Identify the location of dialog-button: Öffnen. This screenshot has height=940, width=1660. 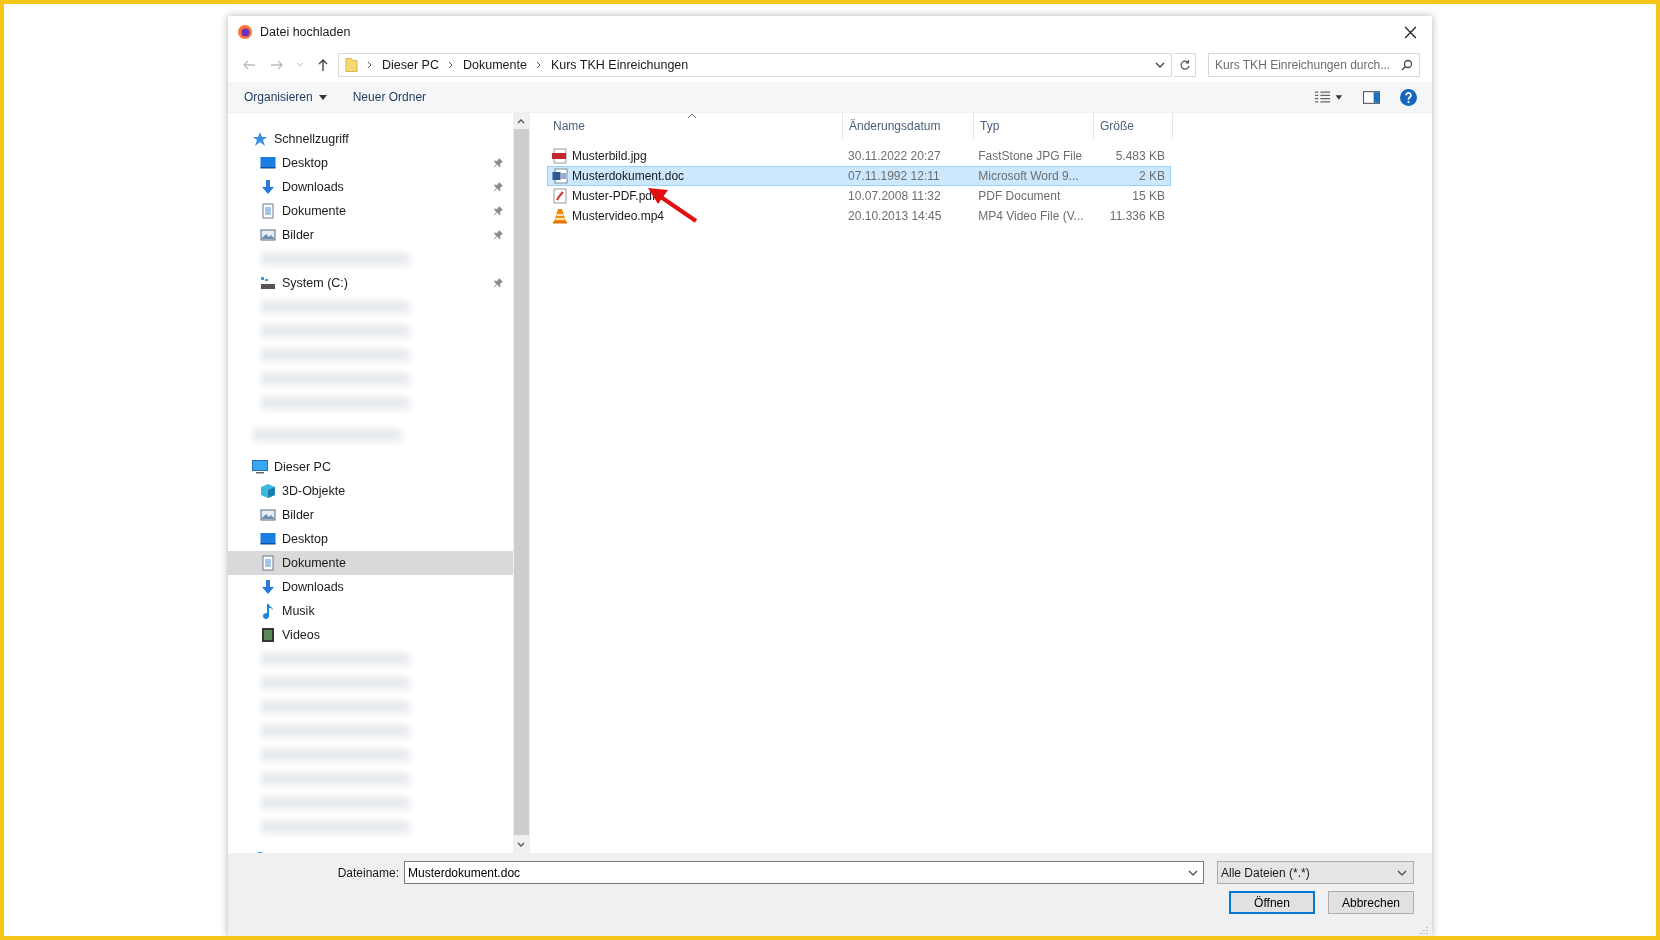
(1272, 902).